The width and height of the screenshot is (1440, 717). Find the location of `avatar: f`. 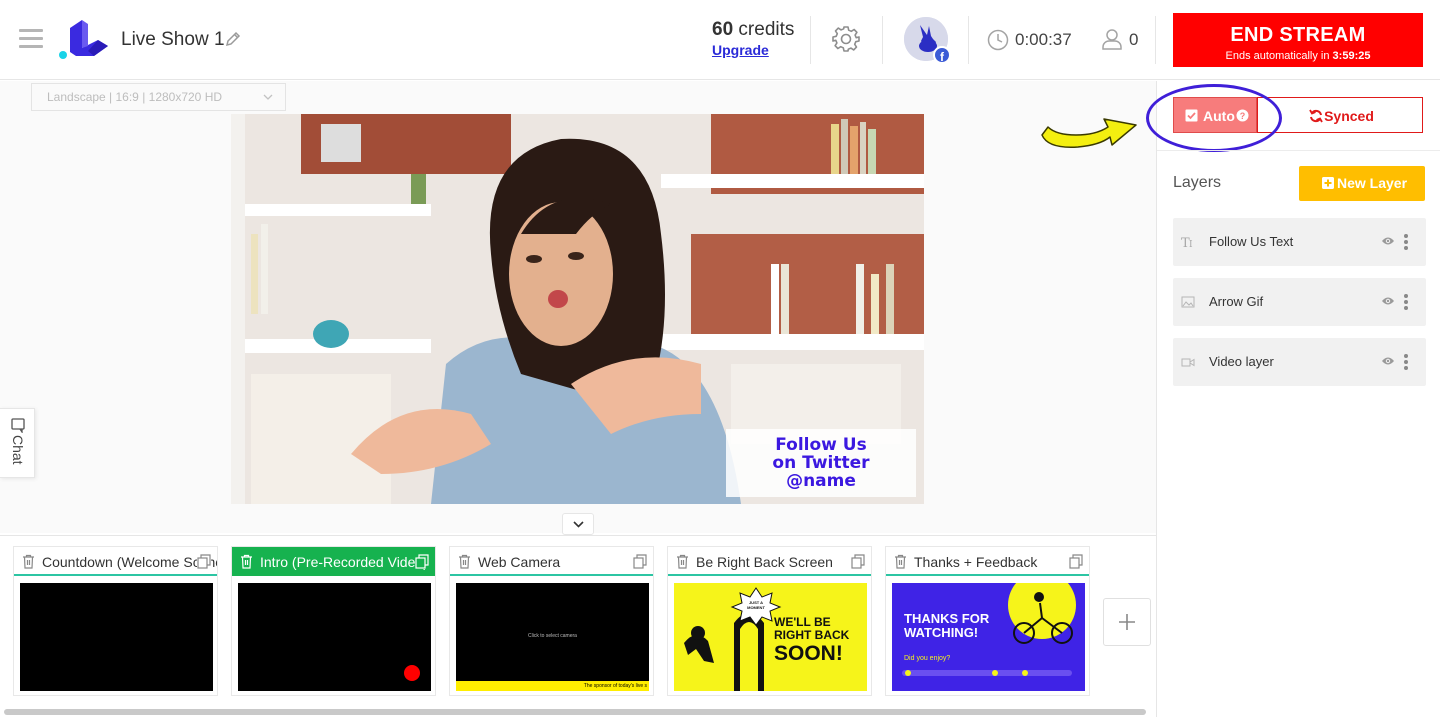

avatar: f is located at coordinates (927, 40).